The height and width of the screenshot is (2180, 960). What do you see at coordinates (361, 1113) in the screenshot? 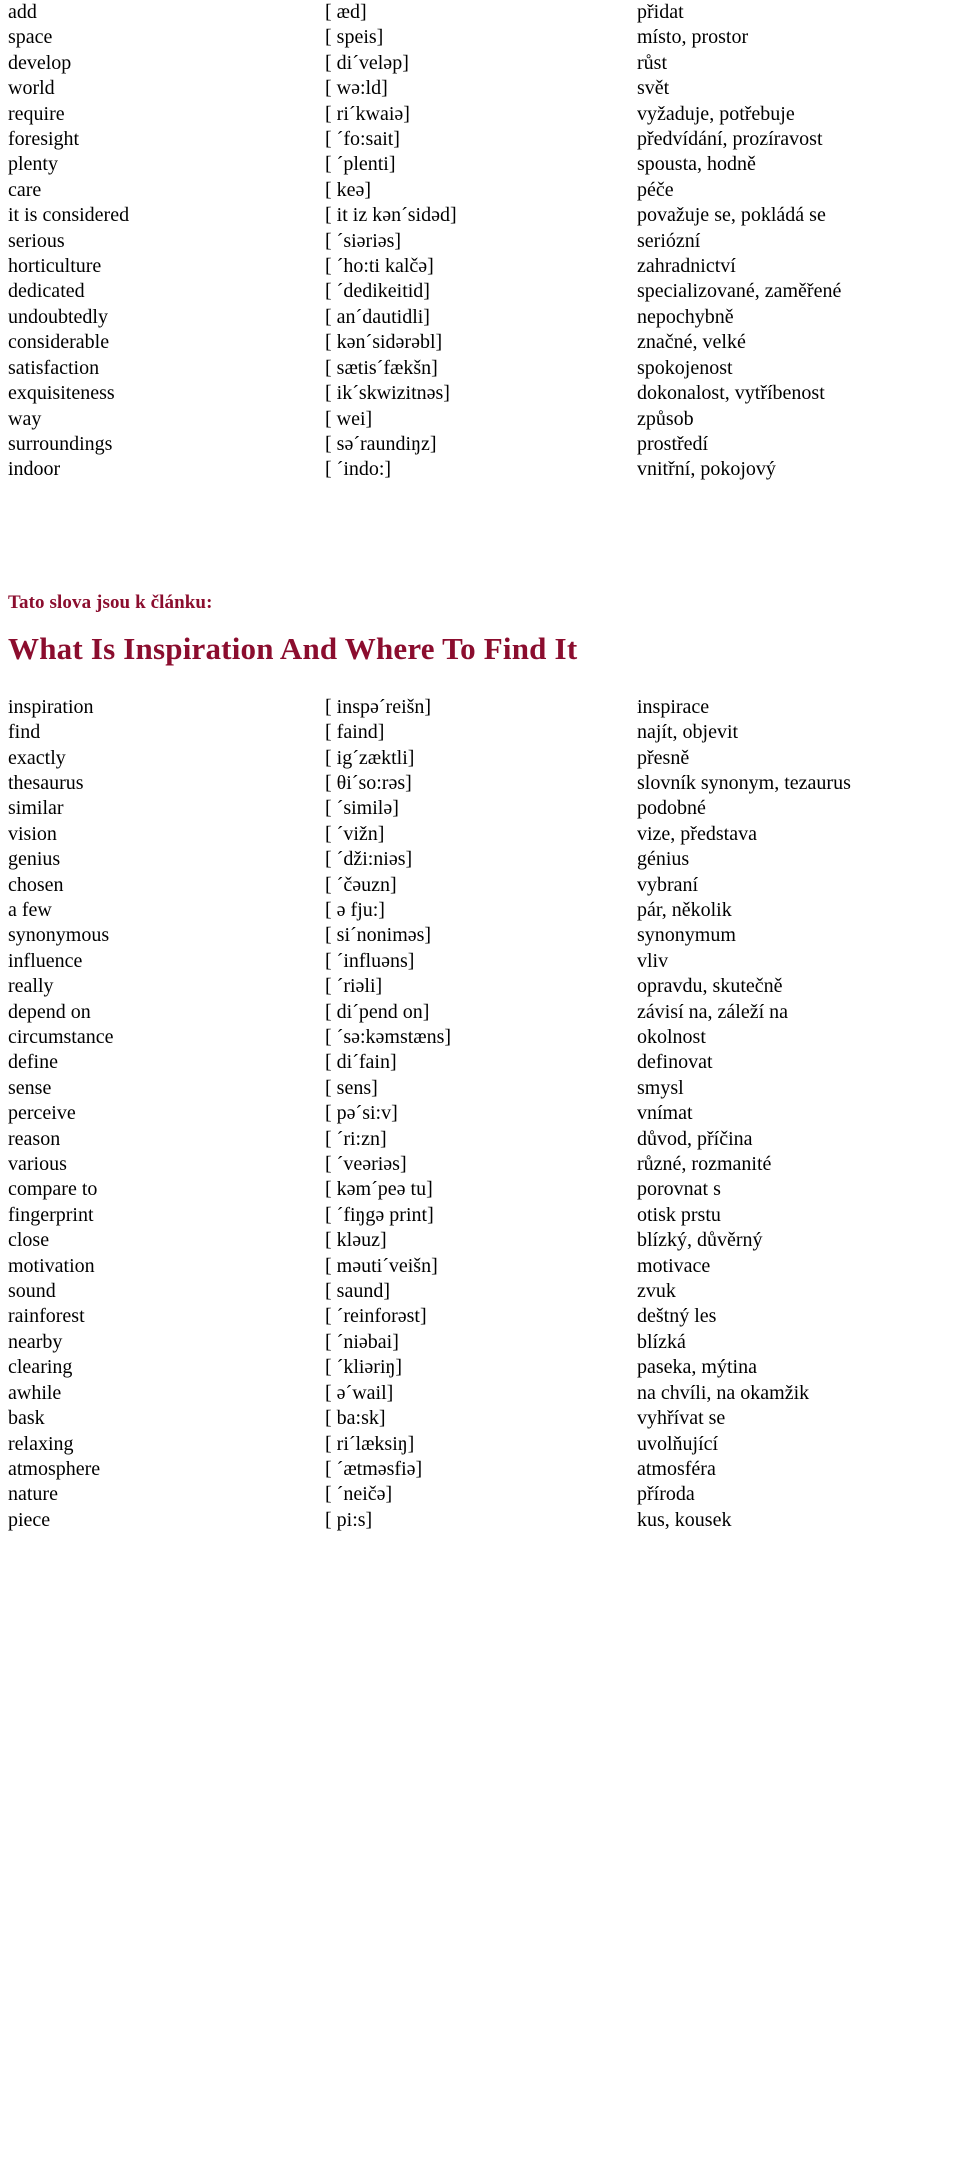
I see `phonetic-cell: [ pə´si:v]` at bounding box center [361, 1113].